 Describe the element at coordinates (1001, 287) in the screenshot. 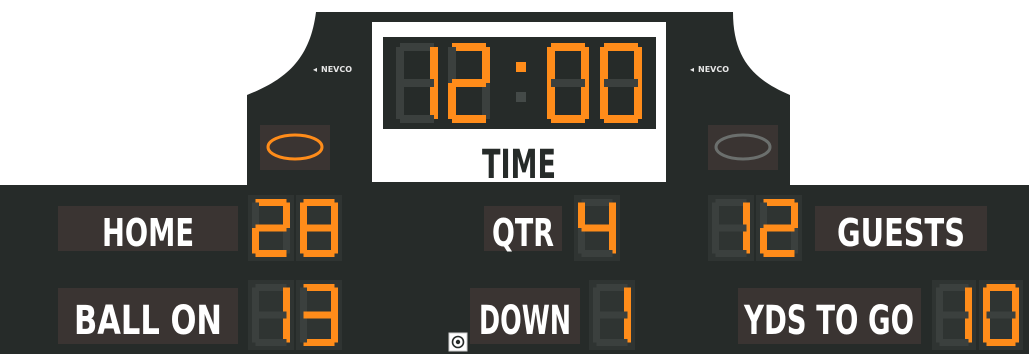

I see `yds-to-go-value-digit-2-segment-a` at that location.